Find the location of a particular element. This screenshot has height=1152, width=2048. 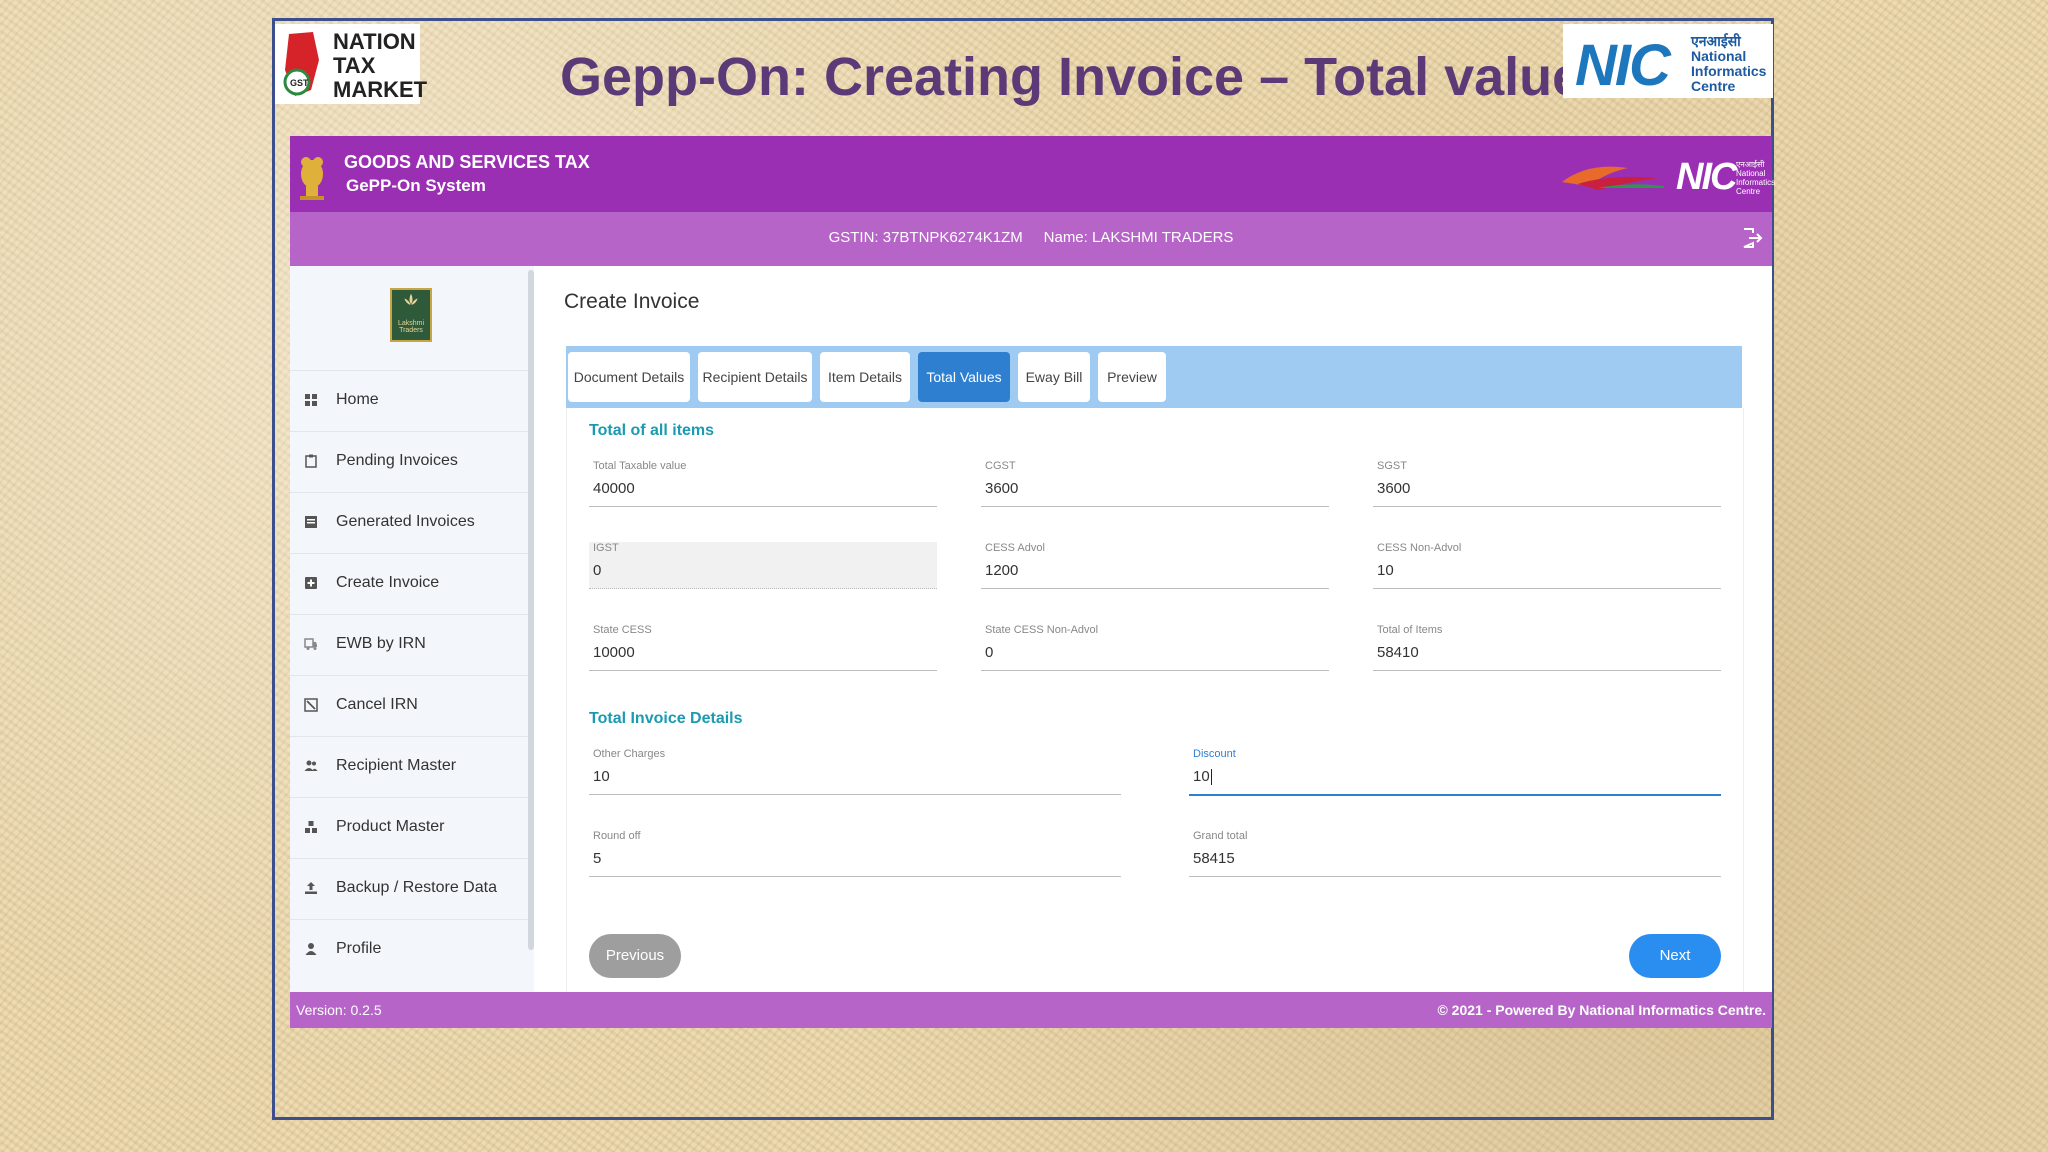

sidebar-item-home: Home is located at coordinates (409, 400).